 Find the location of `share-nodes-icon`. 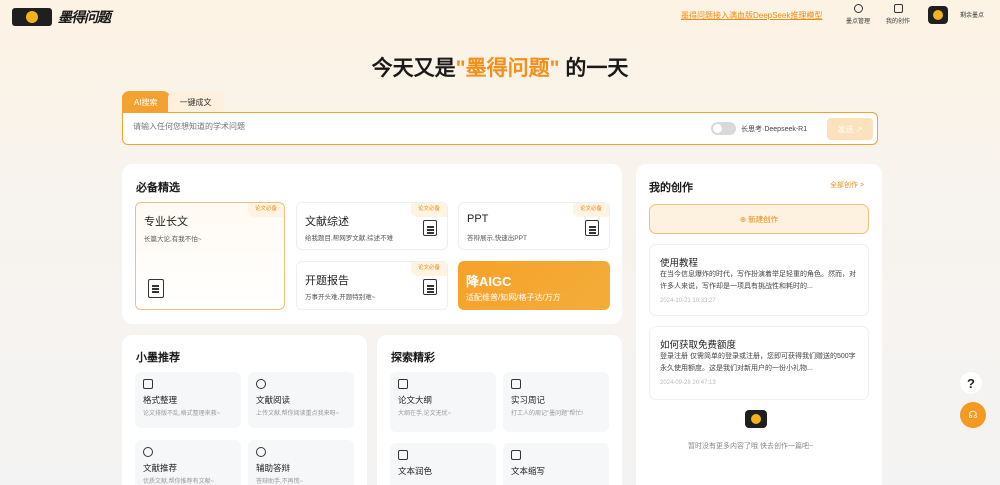

share-nodes-icon is located at coordinates (148, 452).